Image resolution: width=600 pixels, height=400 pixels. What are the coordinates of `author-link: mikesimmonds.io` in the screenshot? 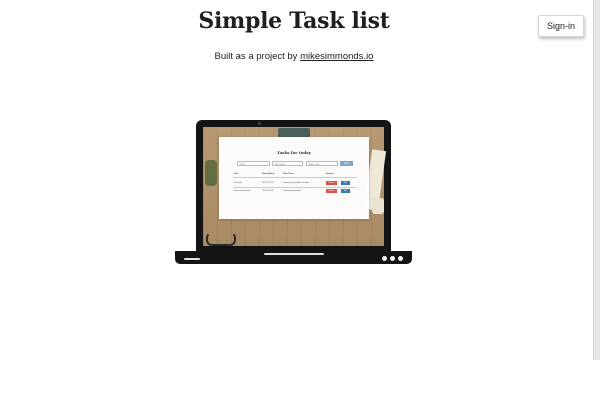 It's located at (336, 56).